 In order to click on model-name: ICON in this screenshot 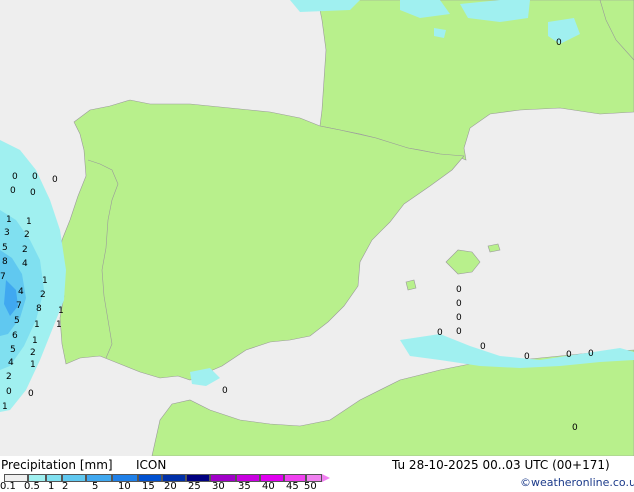, I will do `click(151, 465)`.